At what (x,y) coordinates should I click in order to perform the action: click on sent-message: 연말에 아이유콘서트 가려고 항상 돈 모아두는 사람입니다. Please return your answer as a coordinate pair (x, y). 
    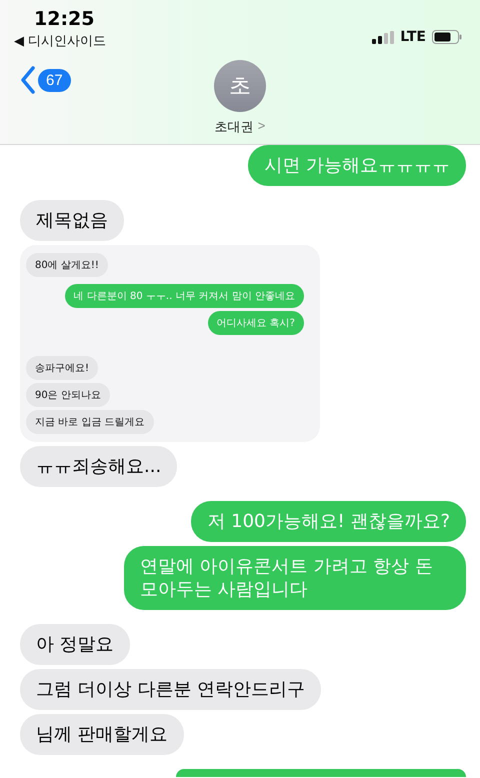
    Looking at the image, I should click on (295, 578).